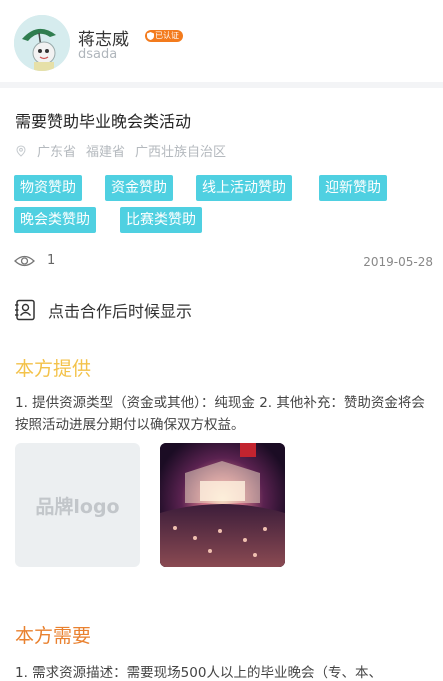 The image size is (443, 681). I want to click on region-item: 福建省, so click(106, 152).